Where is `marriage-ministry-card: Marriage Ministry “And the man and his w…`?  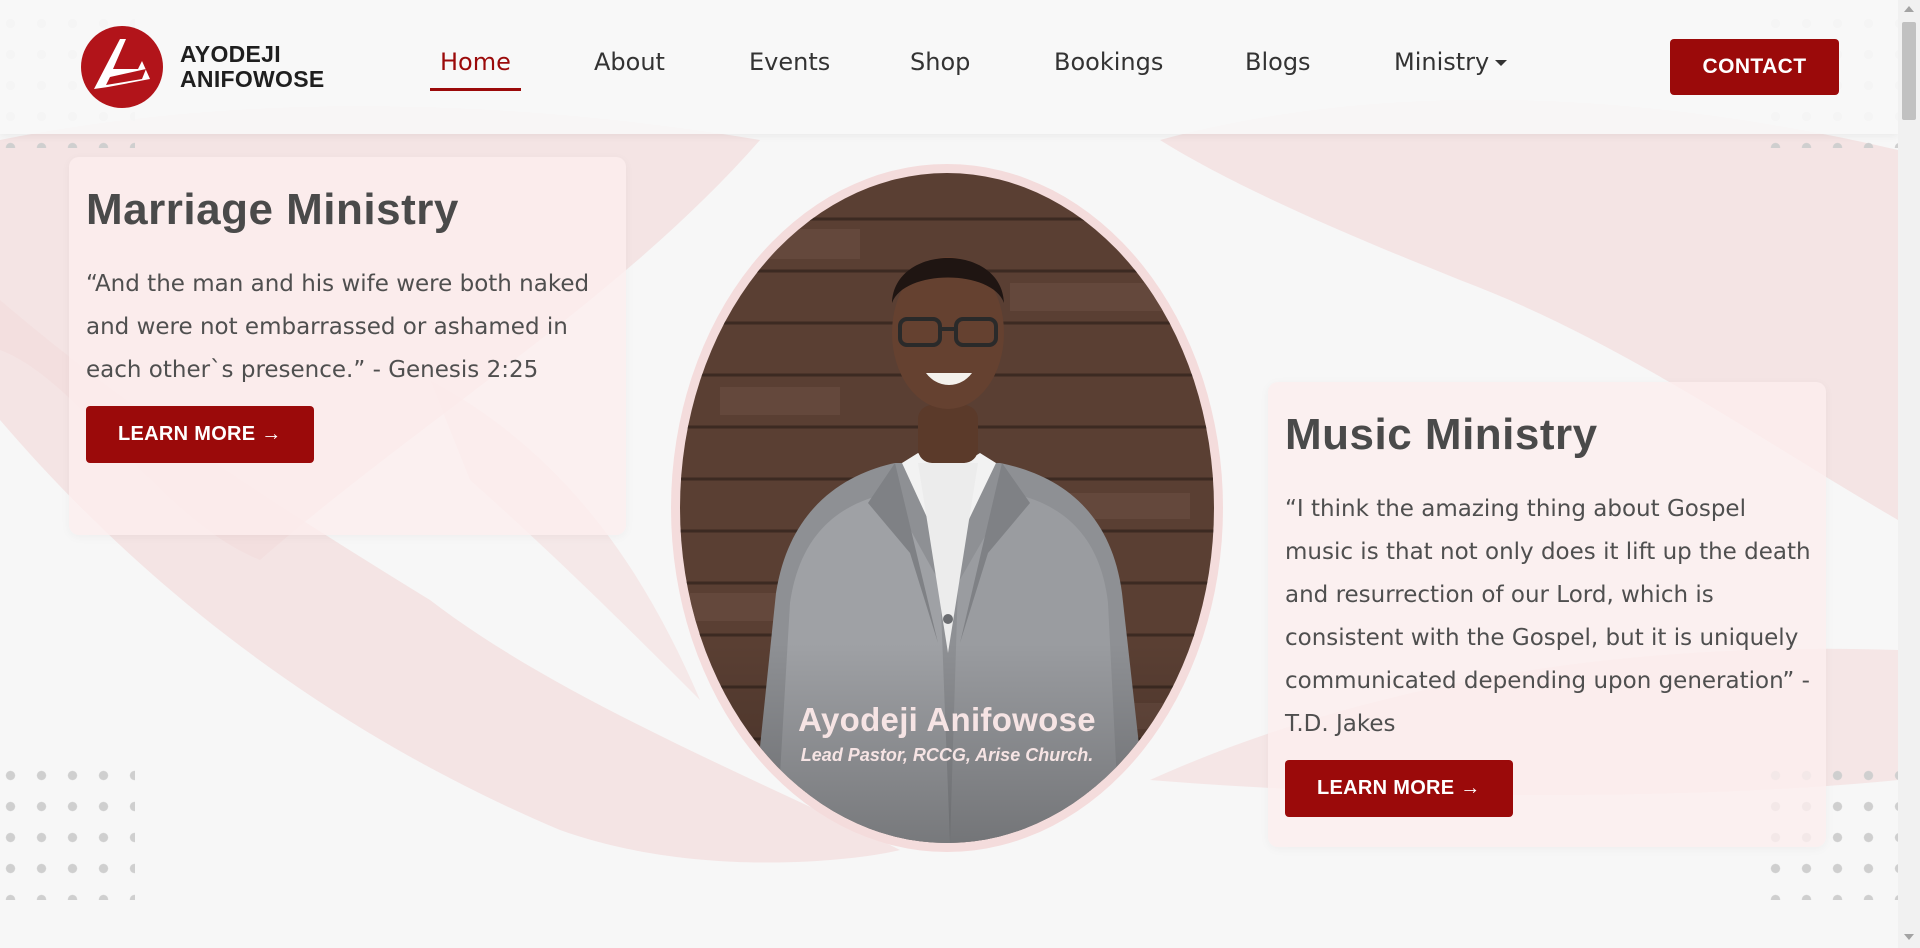
marriage-ministry-card: Marriage Ministry “And the man and his w… is located at coordinates (347, 346).